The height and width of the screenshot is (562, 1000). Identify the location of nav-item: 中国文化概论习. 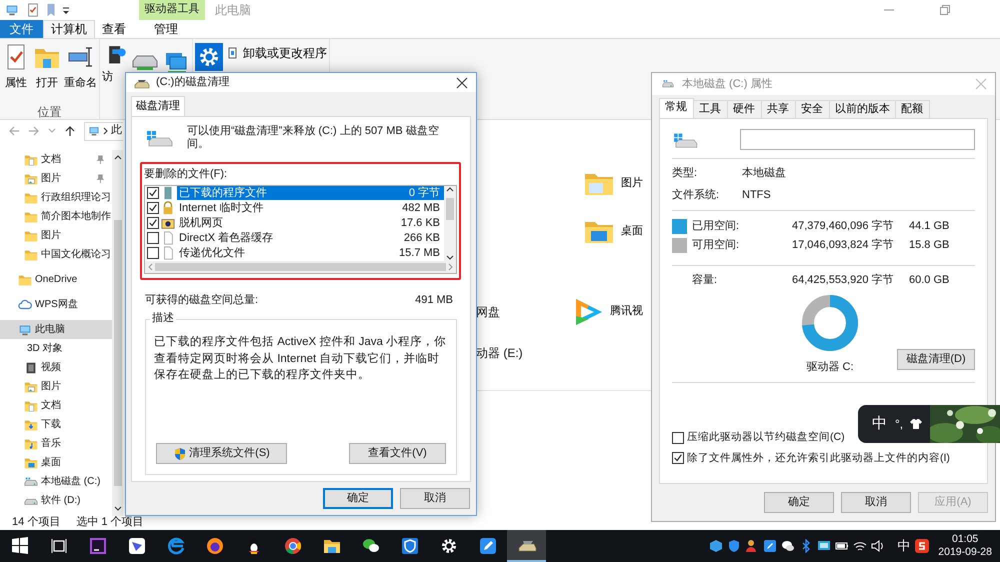
(56, 254).